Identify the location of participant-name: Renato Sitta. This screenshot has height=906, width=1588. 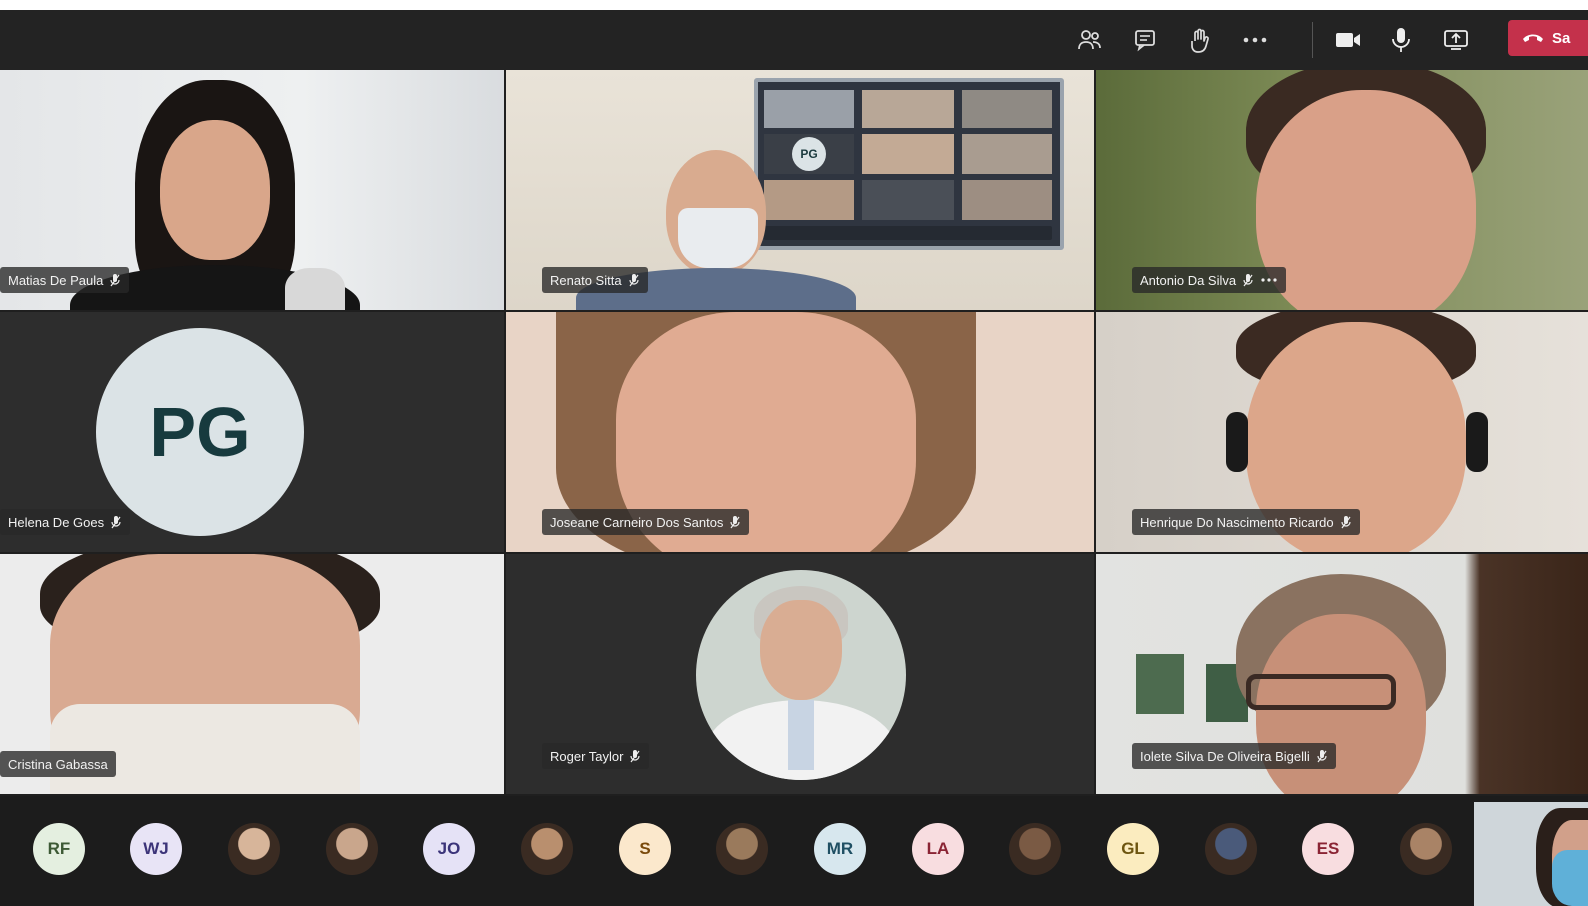
(586, 280).